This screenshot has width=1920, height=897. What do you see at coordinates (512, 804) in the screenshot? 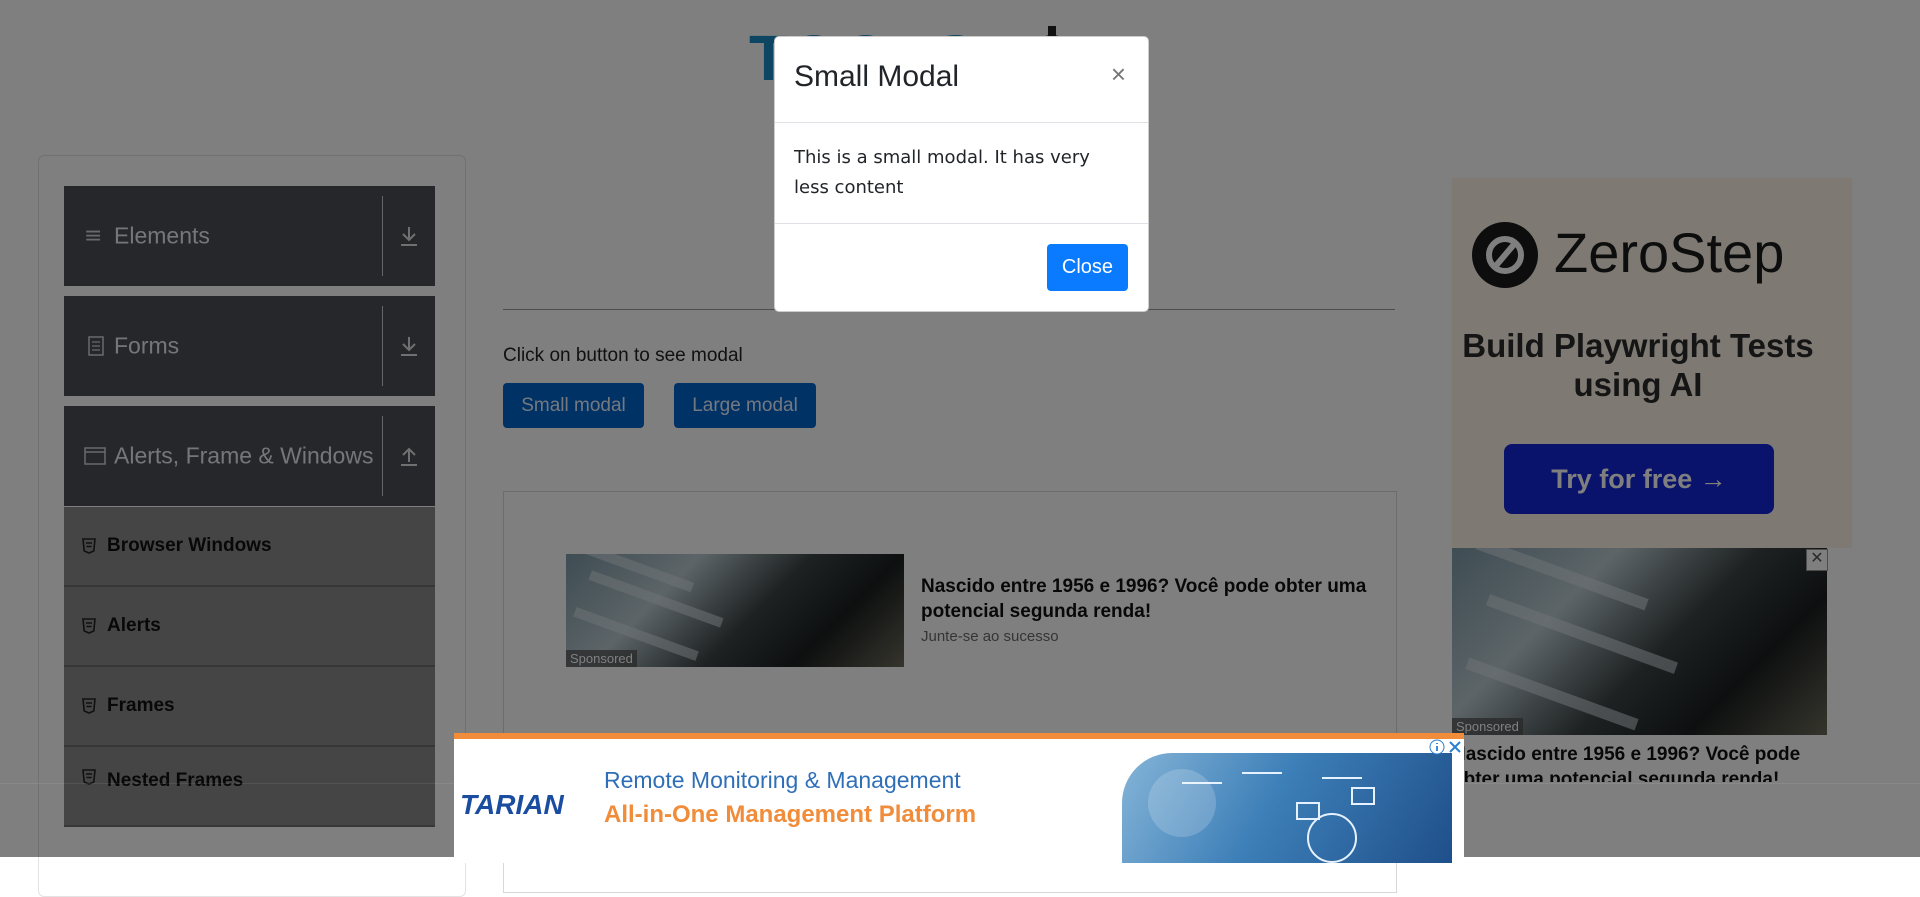
I see `tarian-logo: TARIAN` at bounding box center [512, 804].